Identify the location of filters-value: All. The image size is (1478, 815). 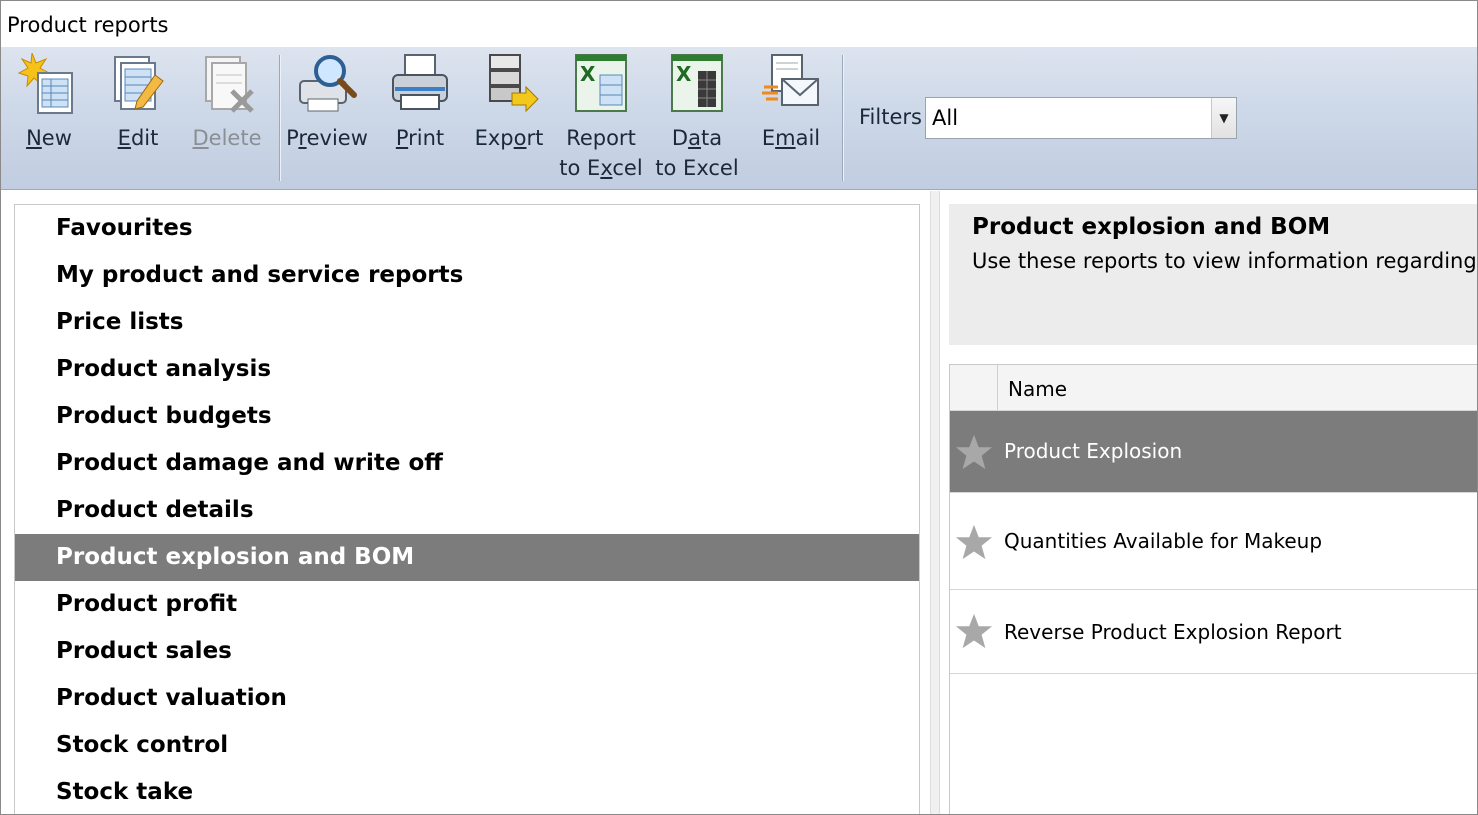
(945, 118).